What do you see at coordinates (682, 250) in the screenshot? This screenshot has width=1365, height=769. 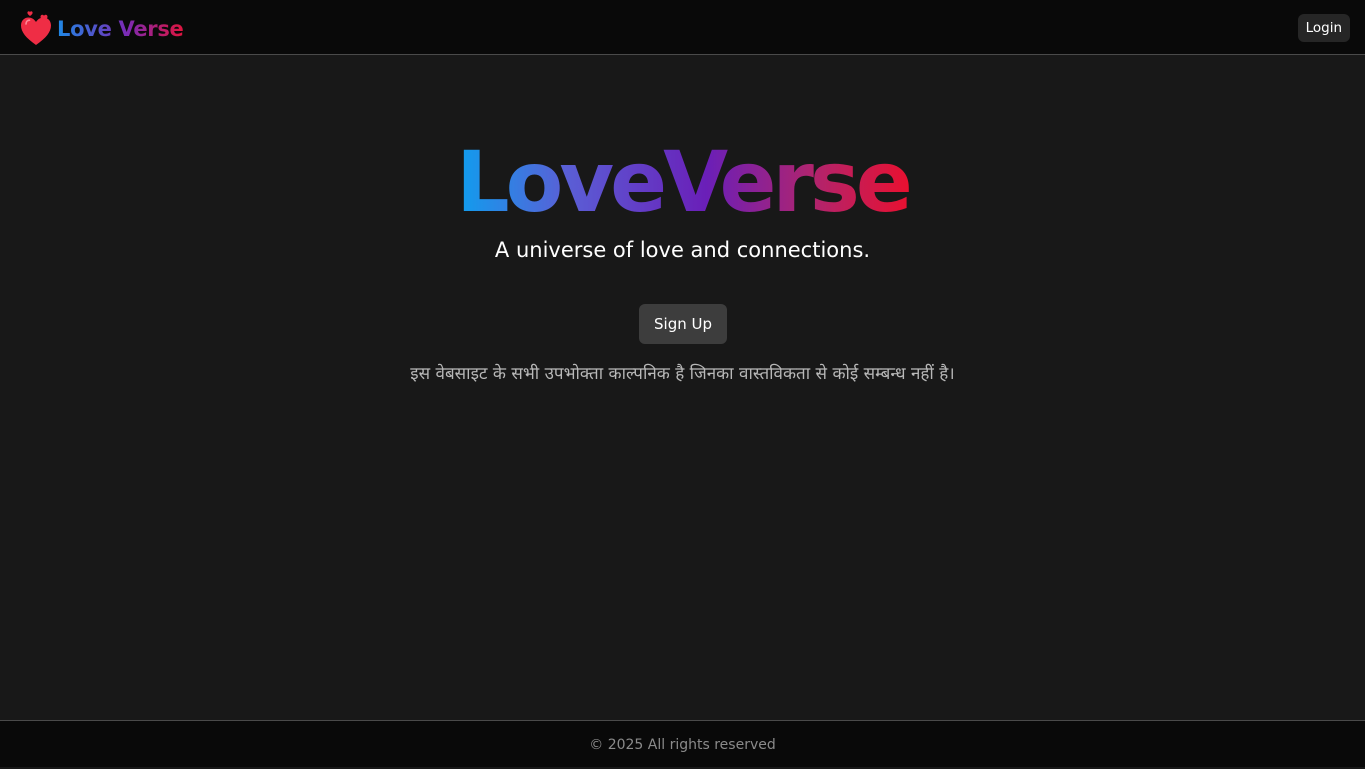 I see `hero-tagline: A universe of love and connections.` at bounding box center [682, 250].